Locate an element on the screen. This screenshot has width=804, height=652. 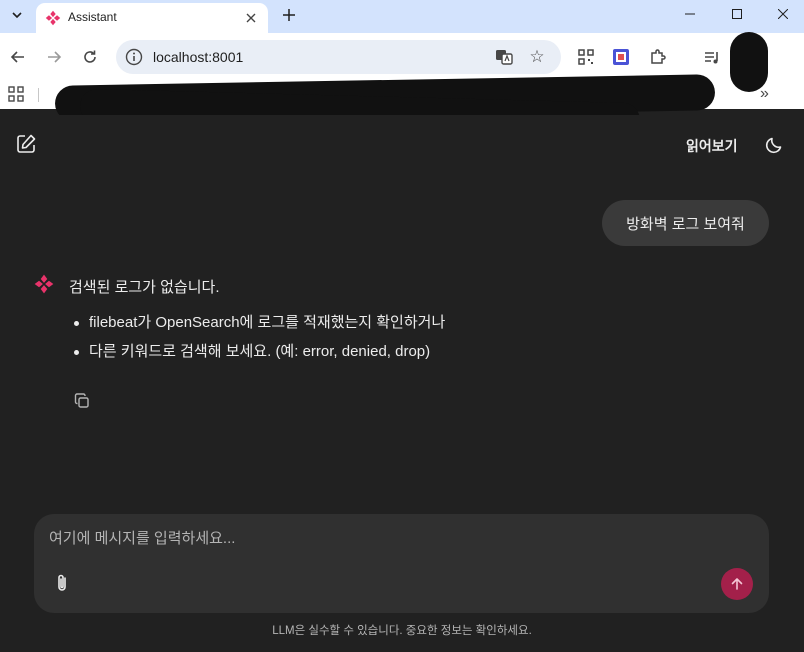
tab-title: Assistant is located at coordinates (92, 17).